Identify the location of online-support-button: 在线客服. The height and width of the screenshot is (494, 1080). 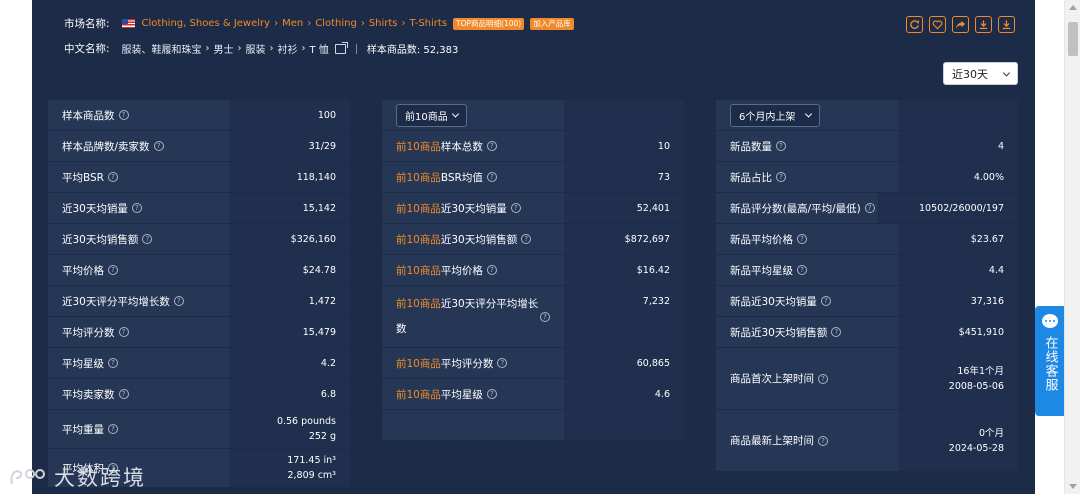
(1050, 361).